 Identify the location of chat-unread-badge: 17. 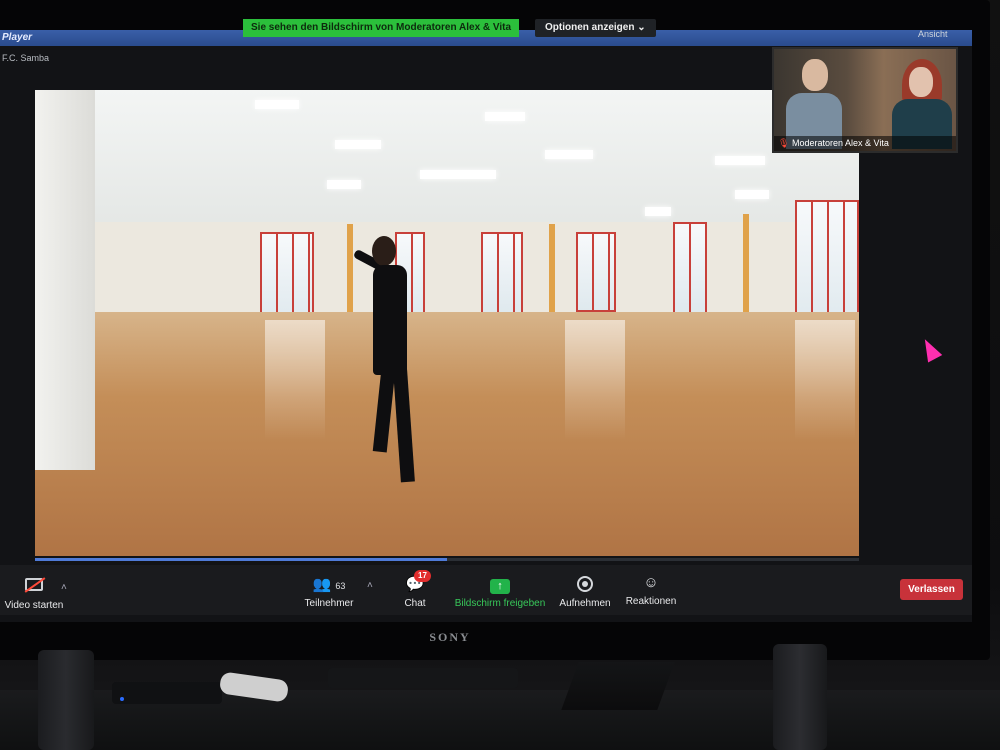
(422, 576).